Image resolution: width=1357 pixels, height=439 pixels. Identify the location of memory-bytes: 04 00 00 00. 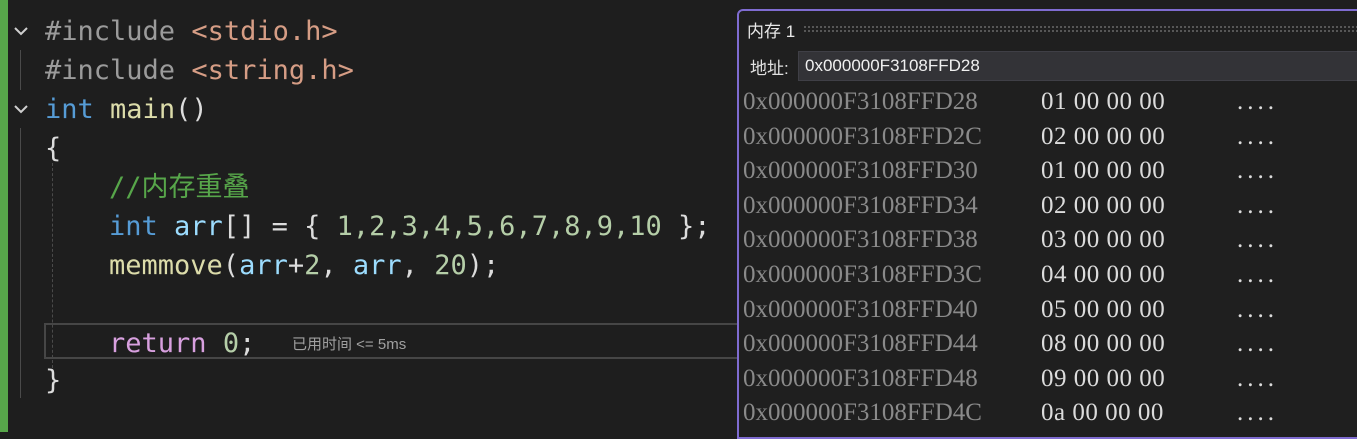
(1139, 275).